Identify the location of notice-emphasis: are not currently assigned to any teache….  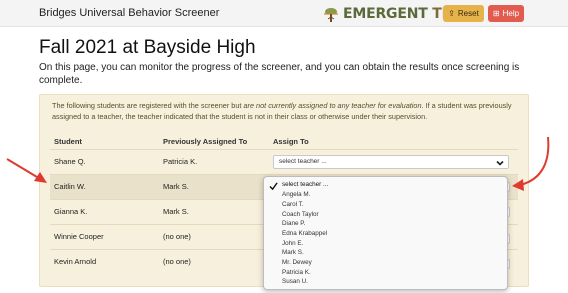
(332, 105).